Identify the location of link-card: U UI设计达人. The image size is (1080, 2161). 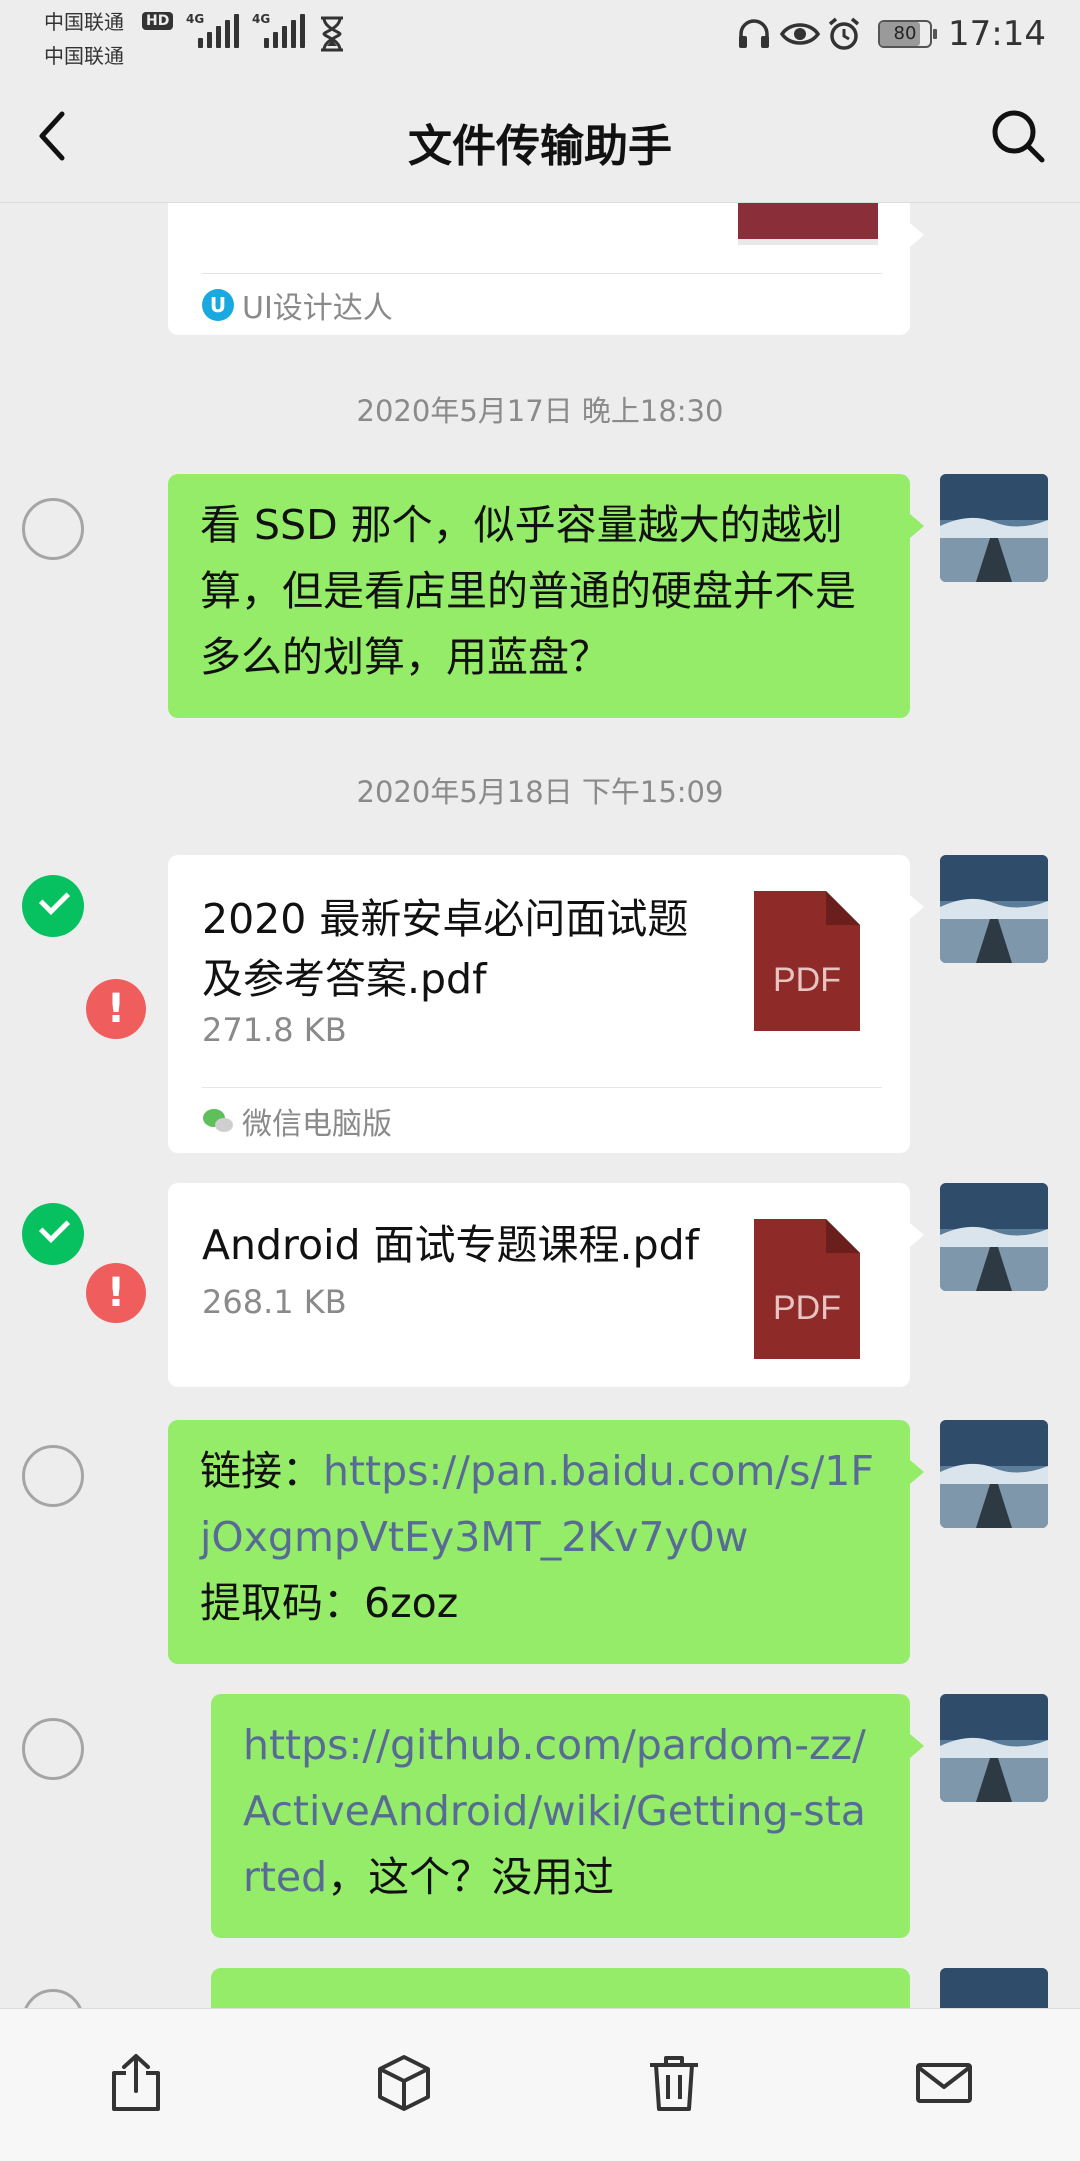
(546, 269).